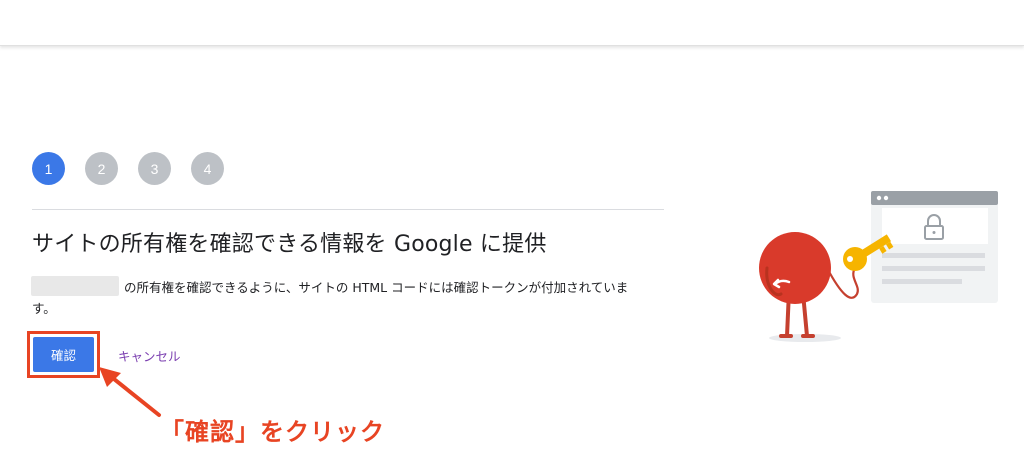 Image resolution: width=1024 pixels, height=468 pixels. What do you see at coordinates (44, 308) in the screenshot?
I see `description-text-continued: す。` at bounding box center [44, 308].